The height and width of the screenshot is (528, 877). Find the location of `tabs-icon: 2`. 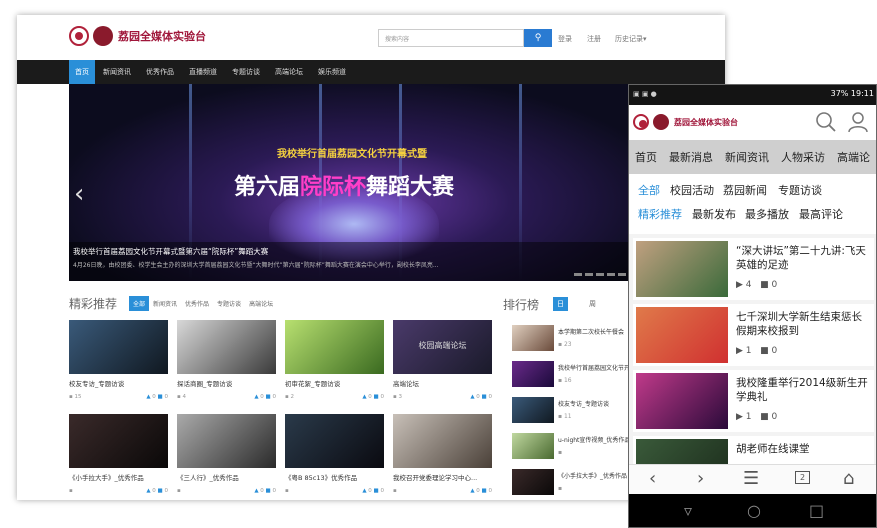

tabs-icon: 2 is located at coordinates (803, 477).